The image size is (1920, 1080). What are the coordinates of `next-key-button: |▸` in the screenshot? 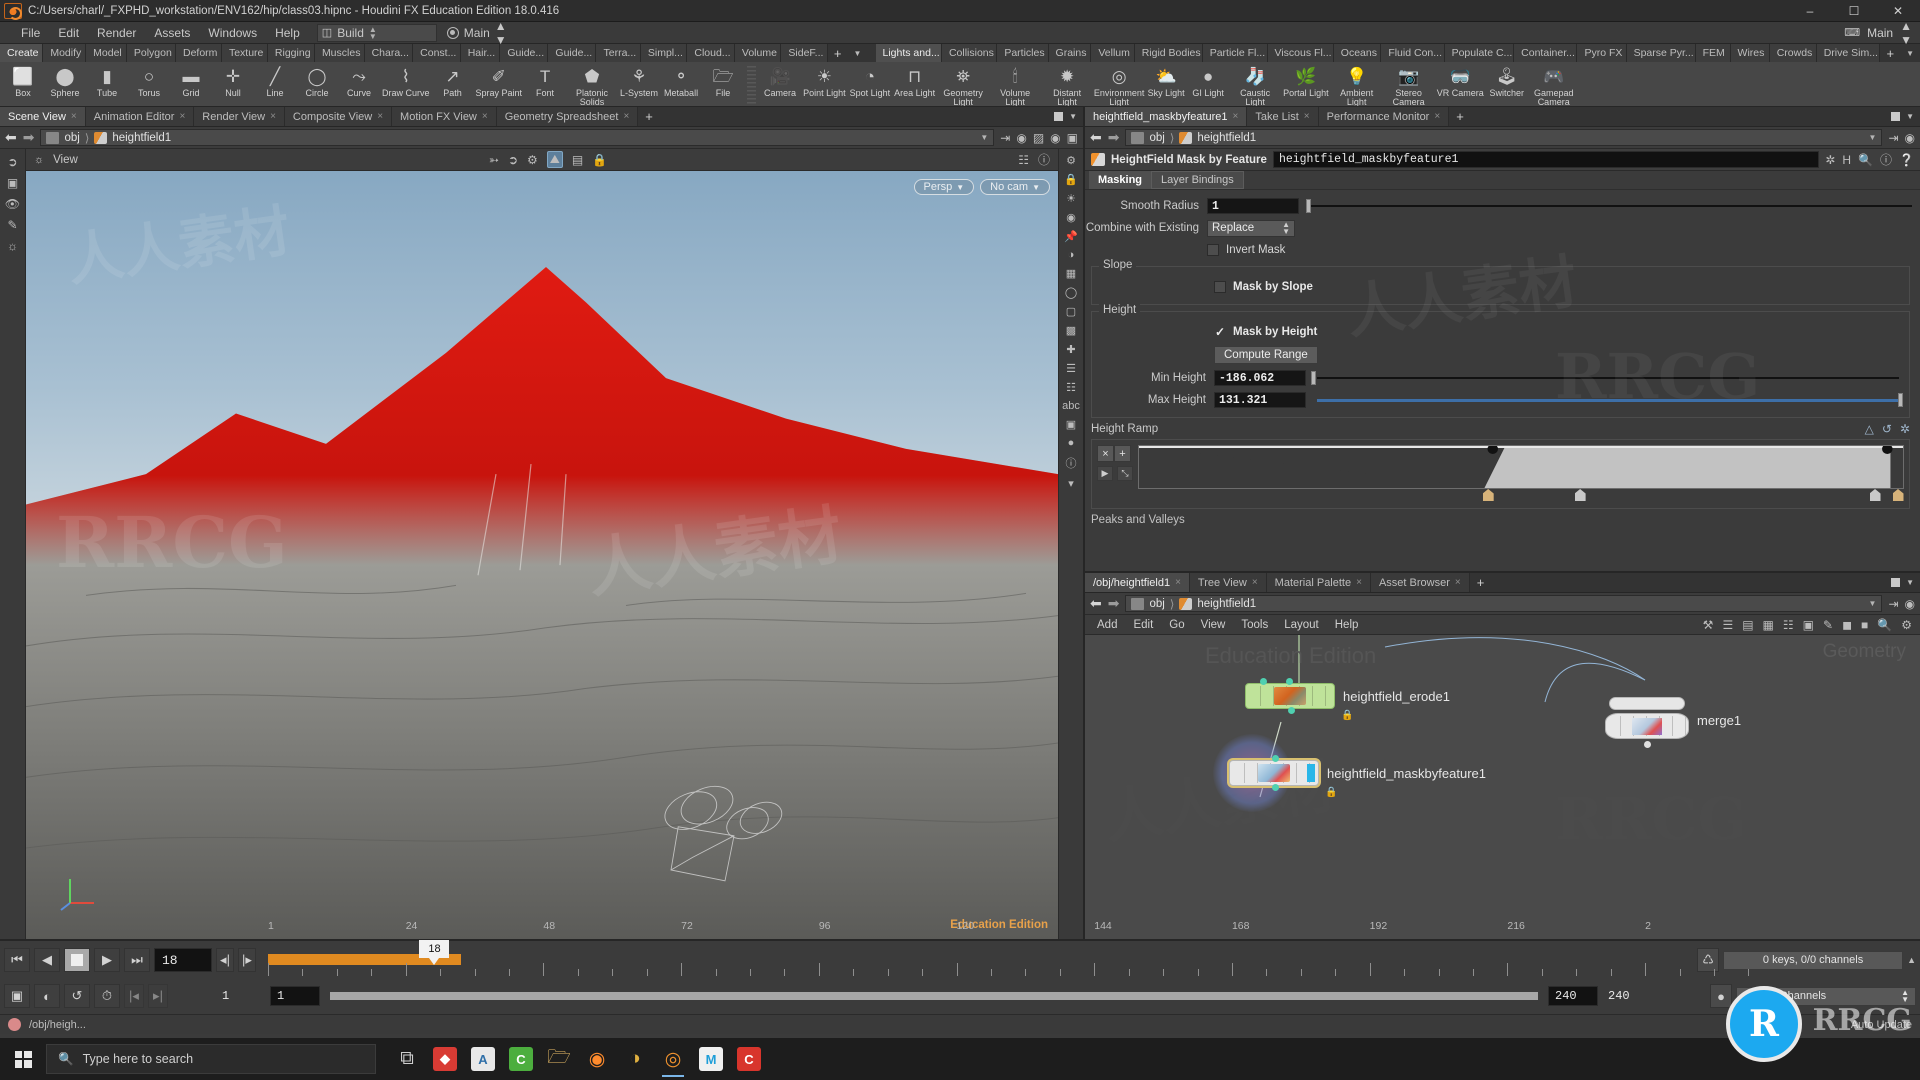 It's located at (247, 960).